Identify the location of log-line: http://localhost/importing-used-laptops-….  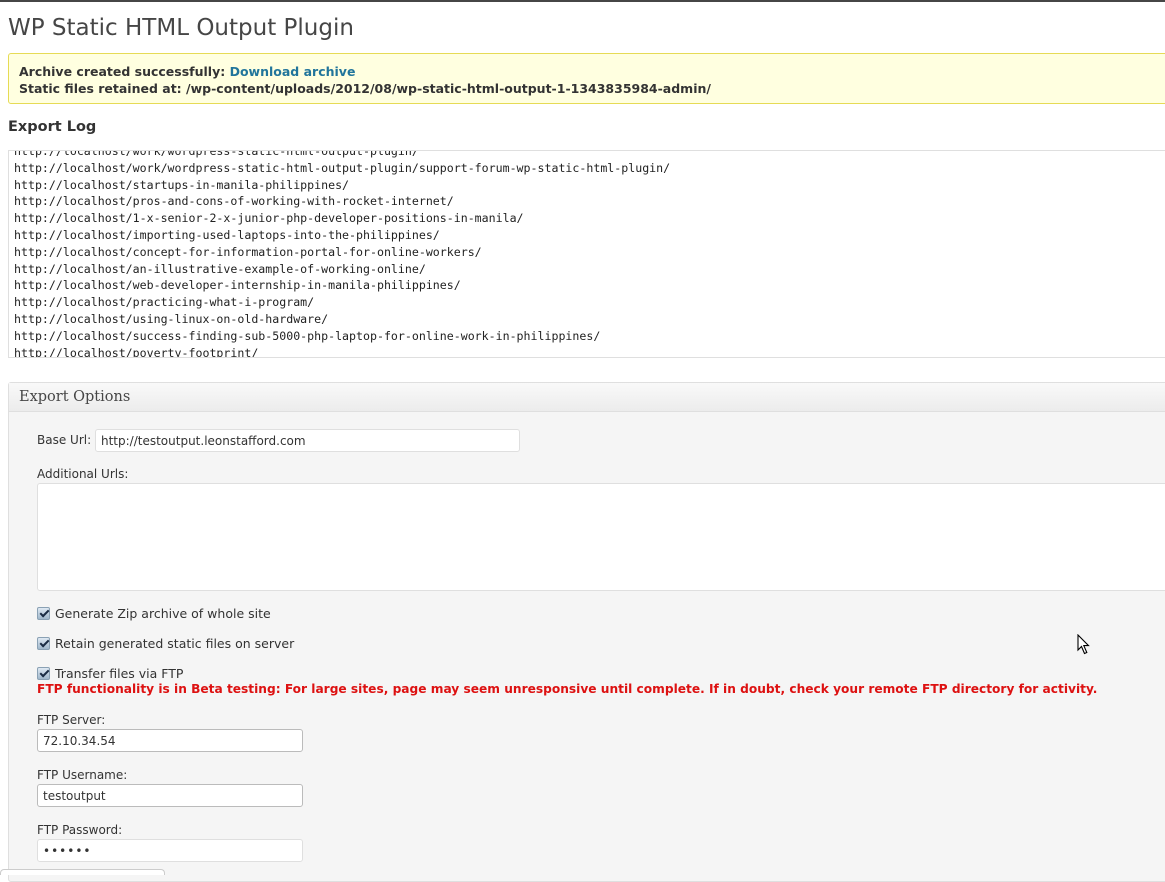
(227, 234).